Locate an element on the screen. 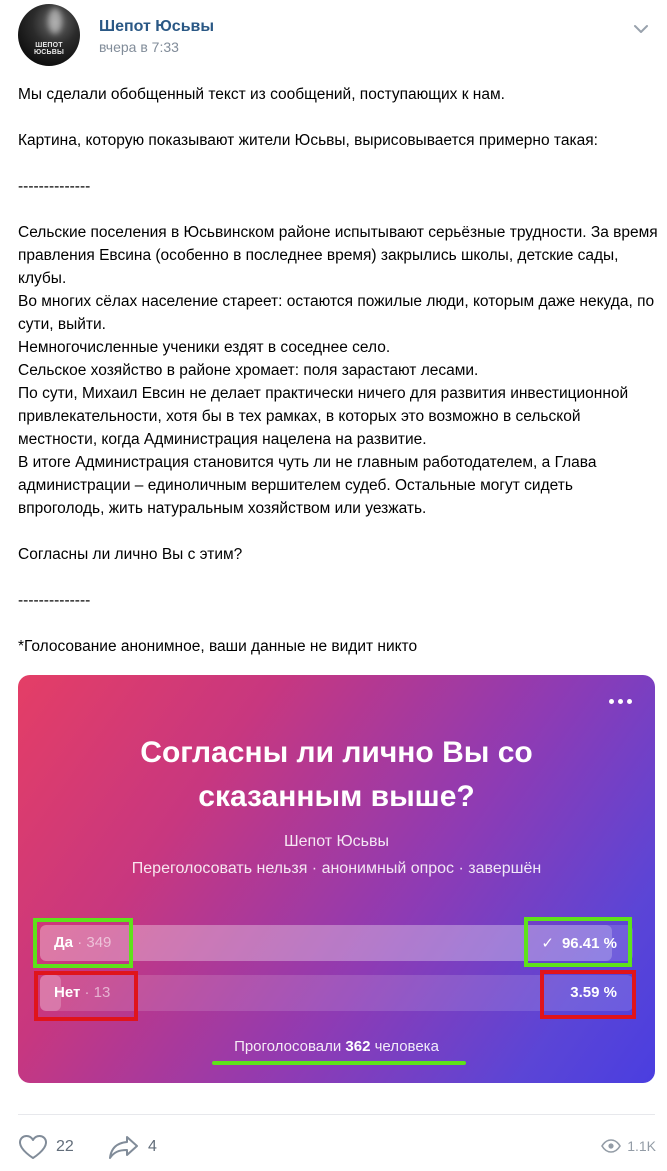 The image size is (667, 1171). highlight-underline-voted is located at coordinates (339, 1063).